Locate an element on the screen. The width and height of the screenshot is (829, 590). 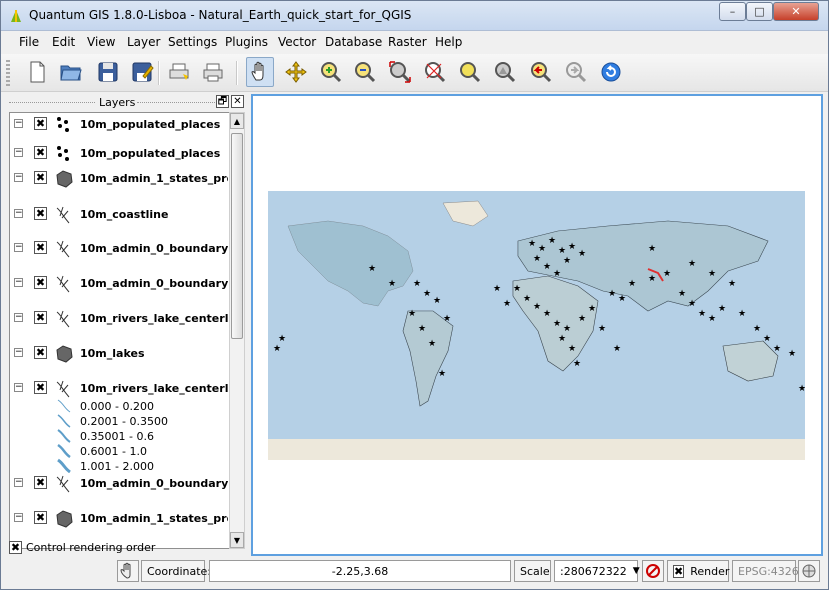
zoom-in-icon is located at coordinates (331, 72).